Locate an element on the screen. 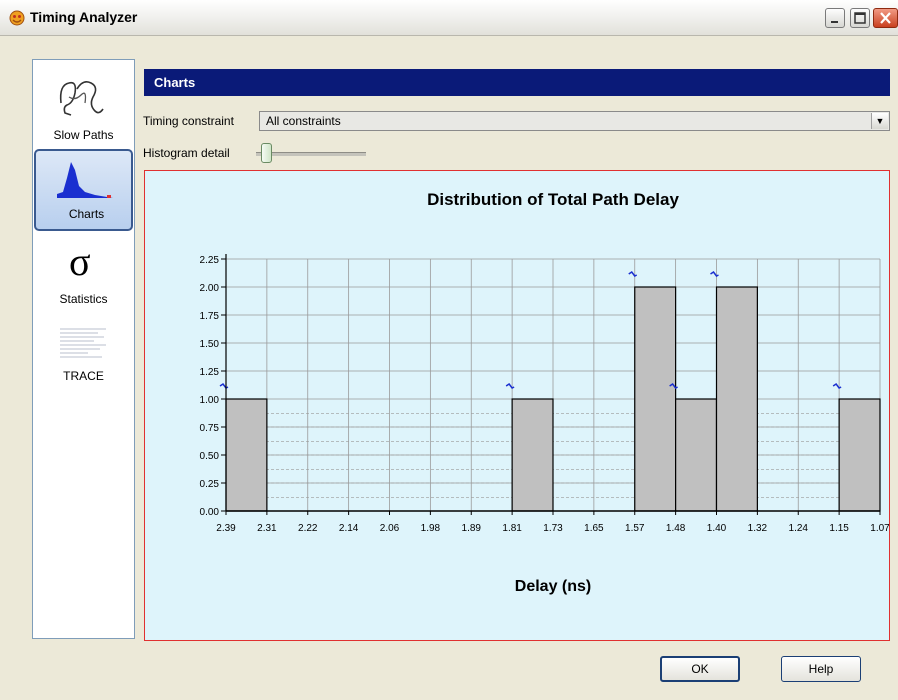 The width and height of the screenshot is (898, 700). sidebar-item-statistics: σ Statistics is located at coordinates (83, 276).